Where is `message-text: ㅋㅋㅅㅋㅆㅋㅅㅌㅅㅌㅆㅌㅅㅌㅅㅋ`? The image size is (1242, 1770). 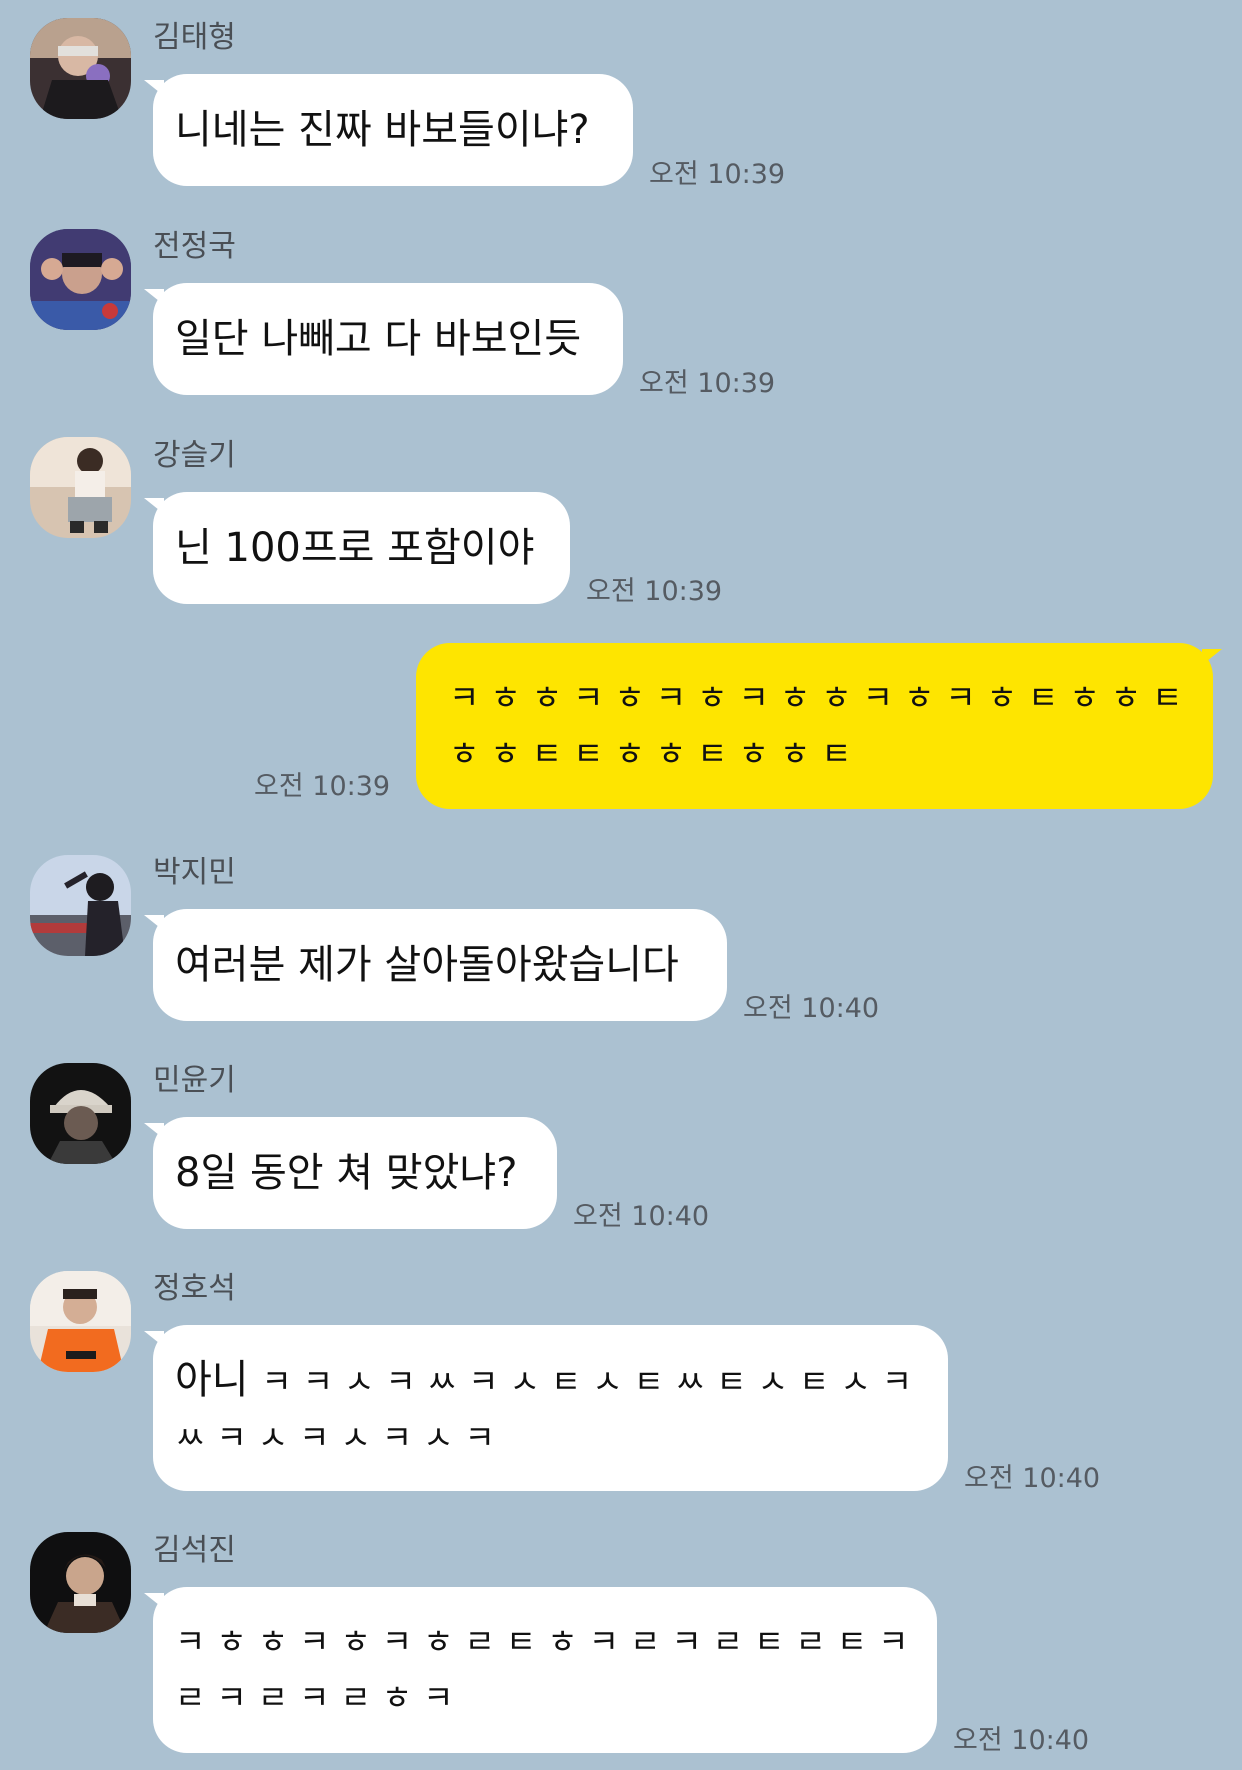
message-text: ㅋㅋㅅㅋㅆㅋㅅㅌㅅㅌㅆㅌㅅㅌㅅㅋ is located at coordinates (592, 1381).